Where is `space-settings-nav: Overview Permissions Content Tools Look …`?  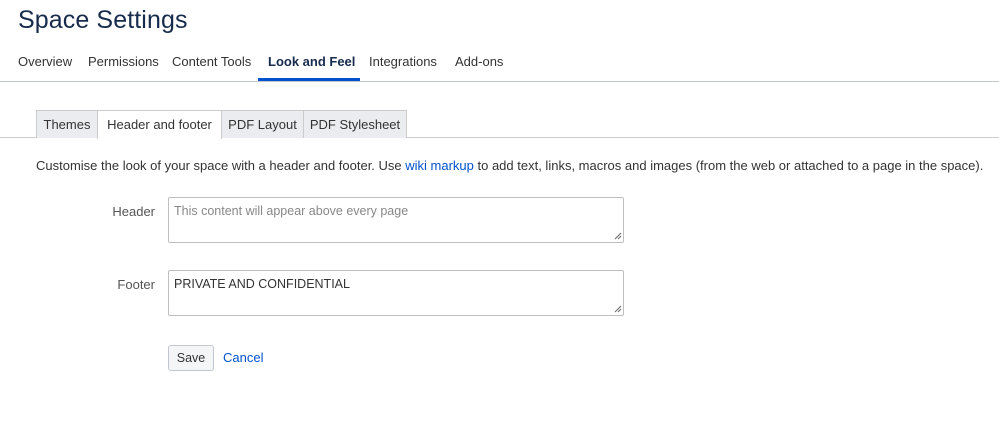 space-settings-nav: Overview Permissions Content Tools Look … is located at coordinates (499, 64).